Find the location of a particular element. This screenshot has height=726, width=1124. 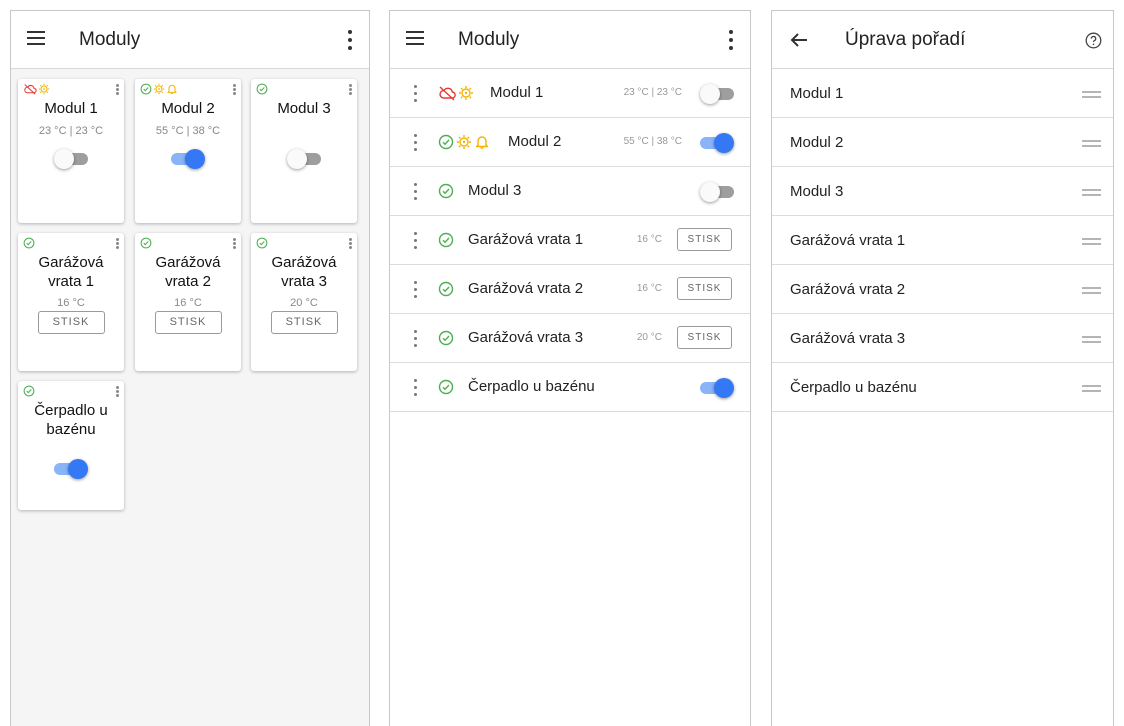

module-temperature: 20 °C is located at coordinates (304, 303).